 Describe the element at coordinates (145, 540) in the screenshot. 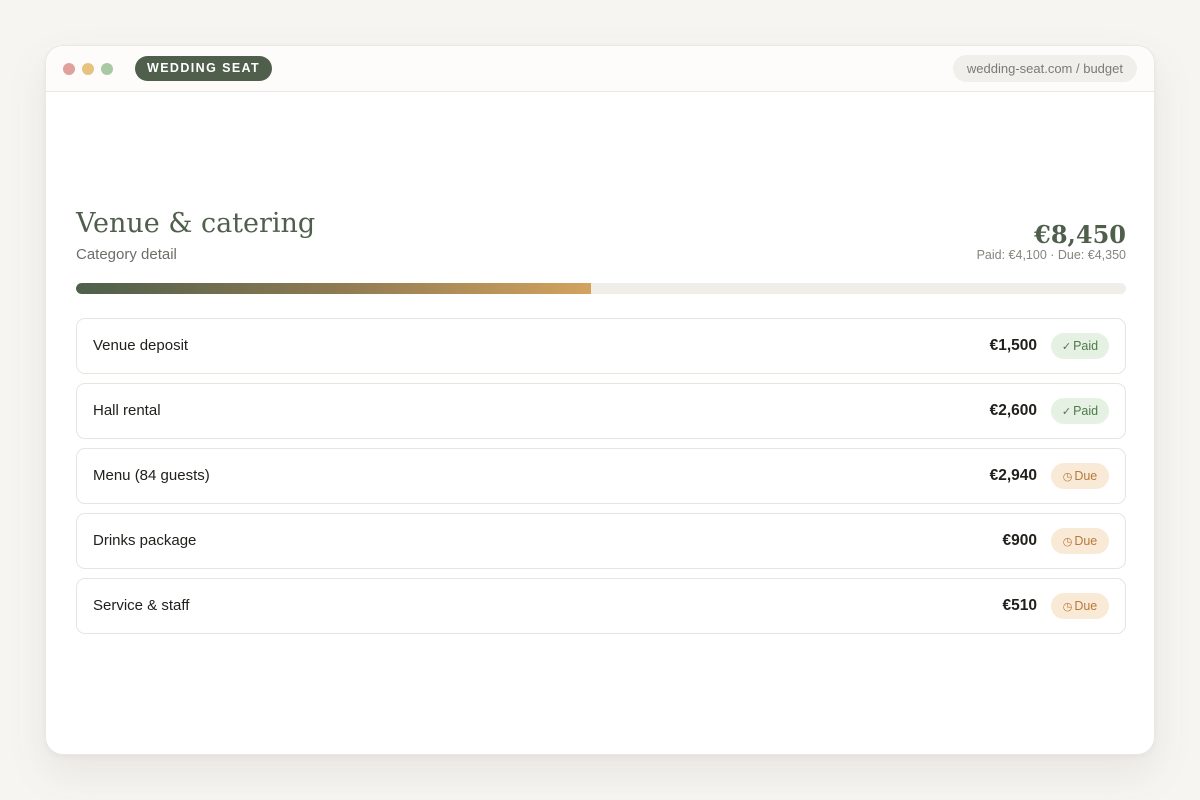

I see `expense-item-name: Drinks package` at that location.